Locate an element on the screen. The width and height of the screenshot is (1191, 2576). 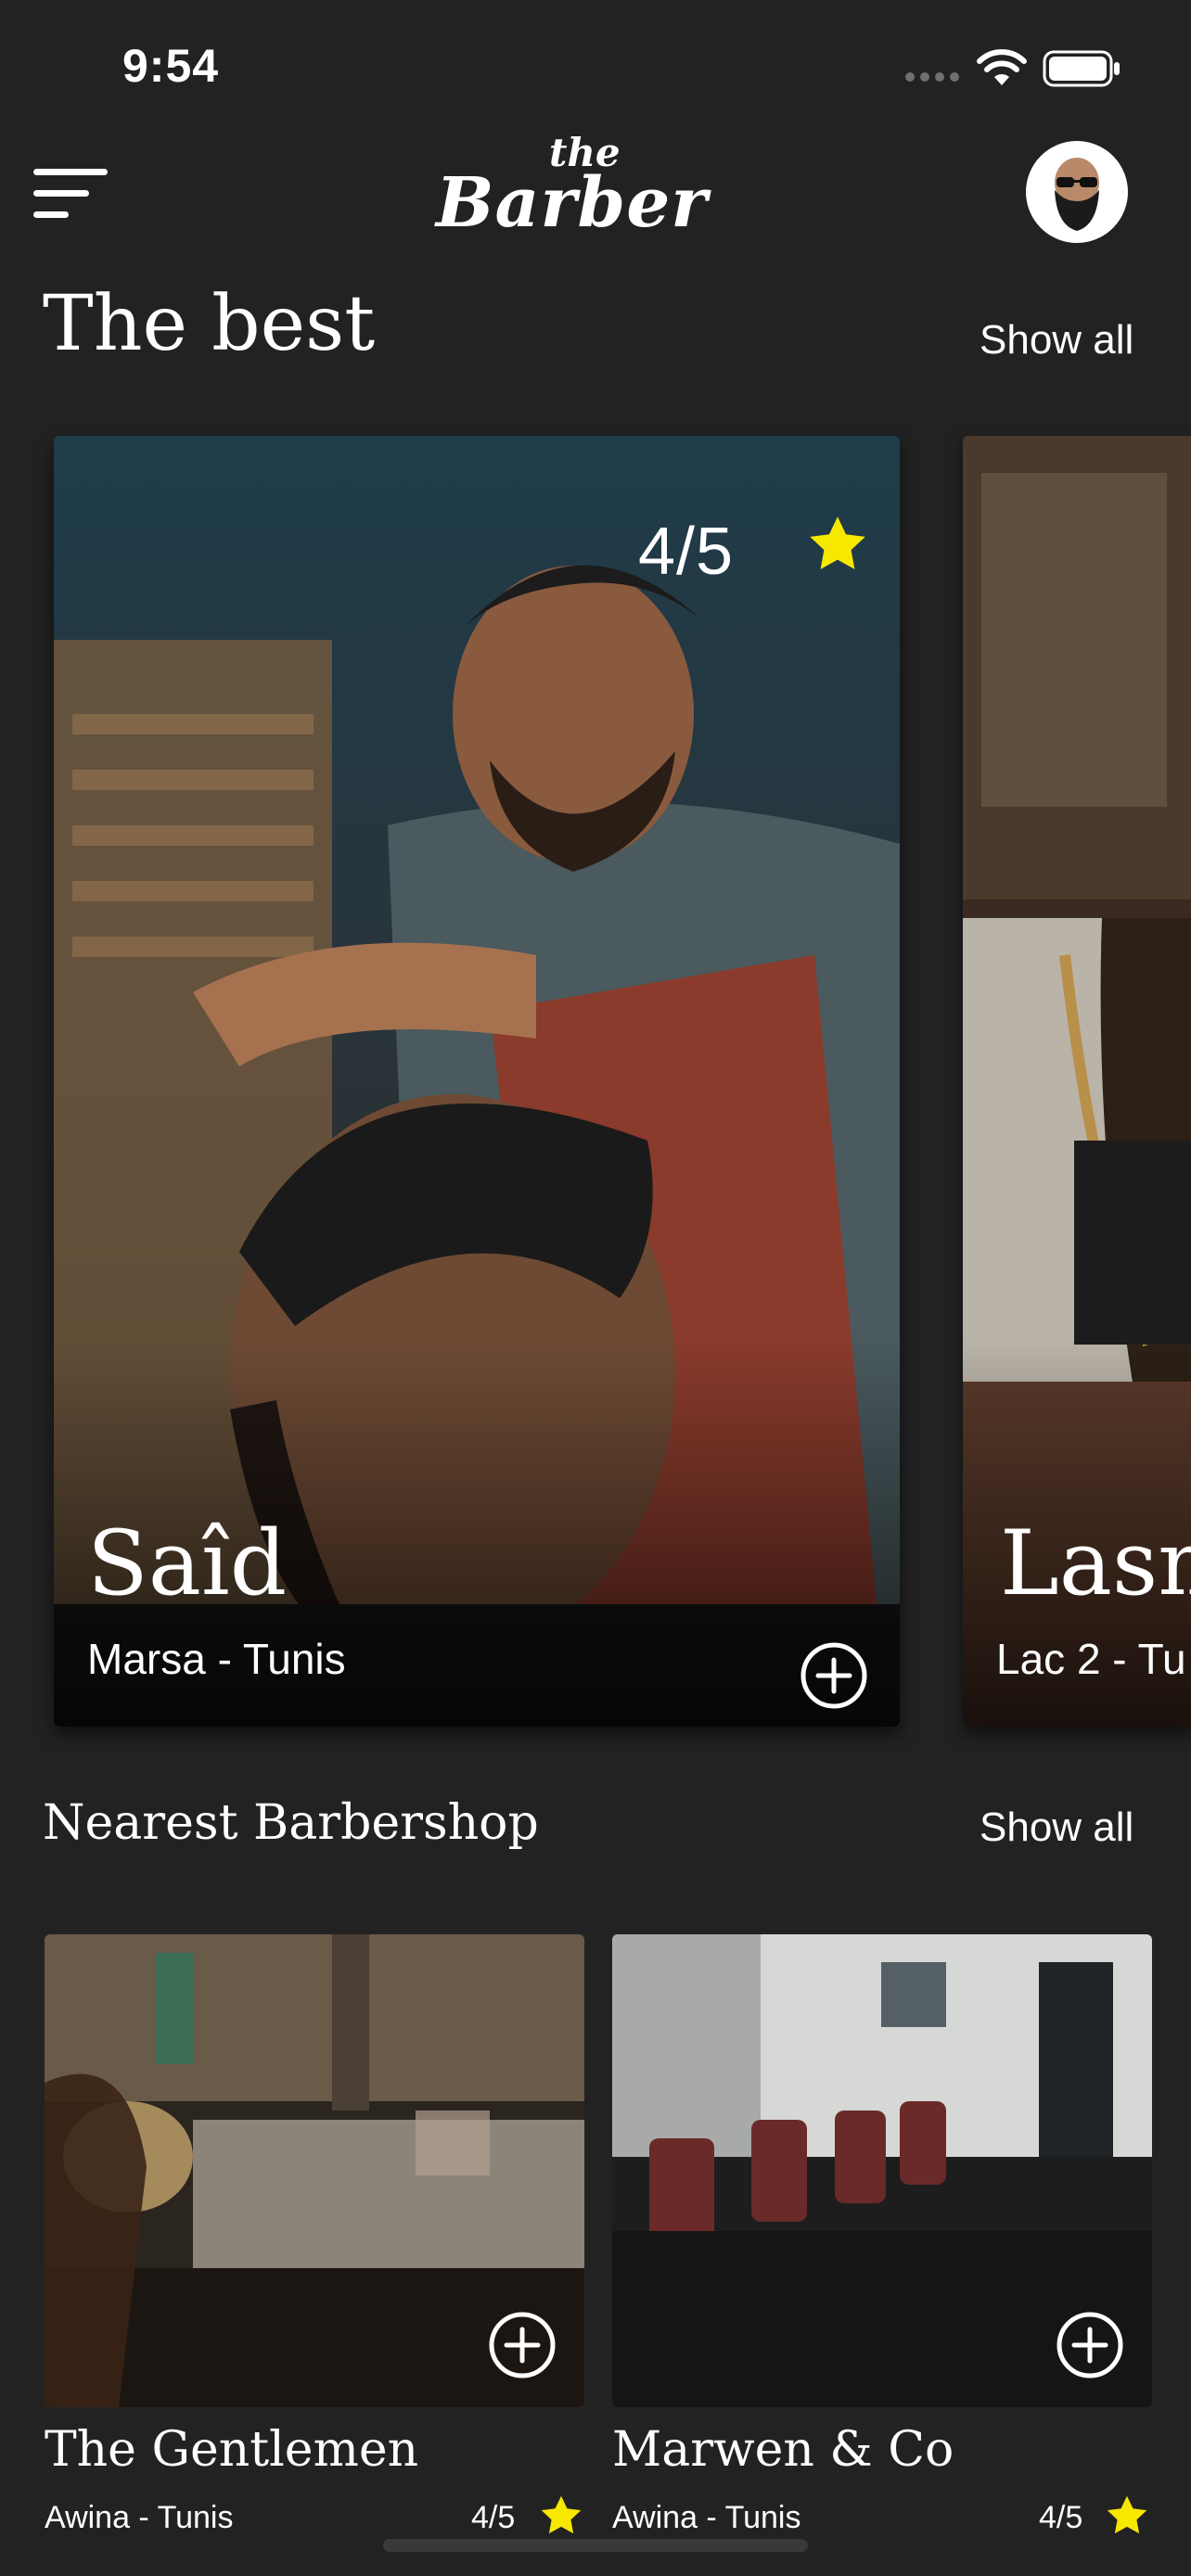
signal-icon is located at coordinates (932, 77).